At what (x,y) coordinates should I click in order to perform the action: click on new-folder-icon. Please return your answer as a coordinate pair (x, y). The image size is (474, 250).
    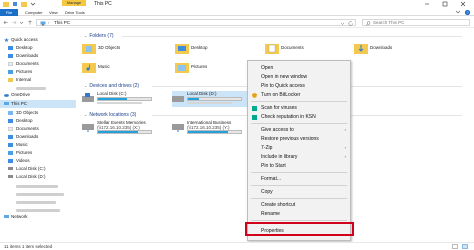
    Looking at the image, I should click on (24, 4).